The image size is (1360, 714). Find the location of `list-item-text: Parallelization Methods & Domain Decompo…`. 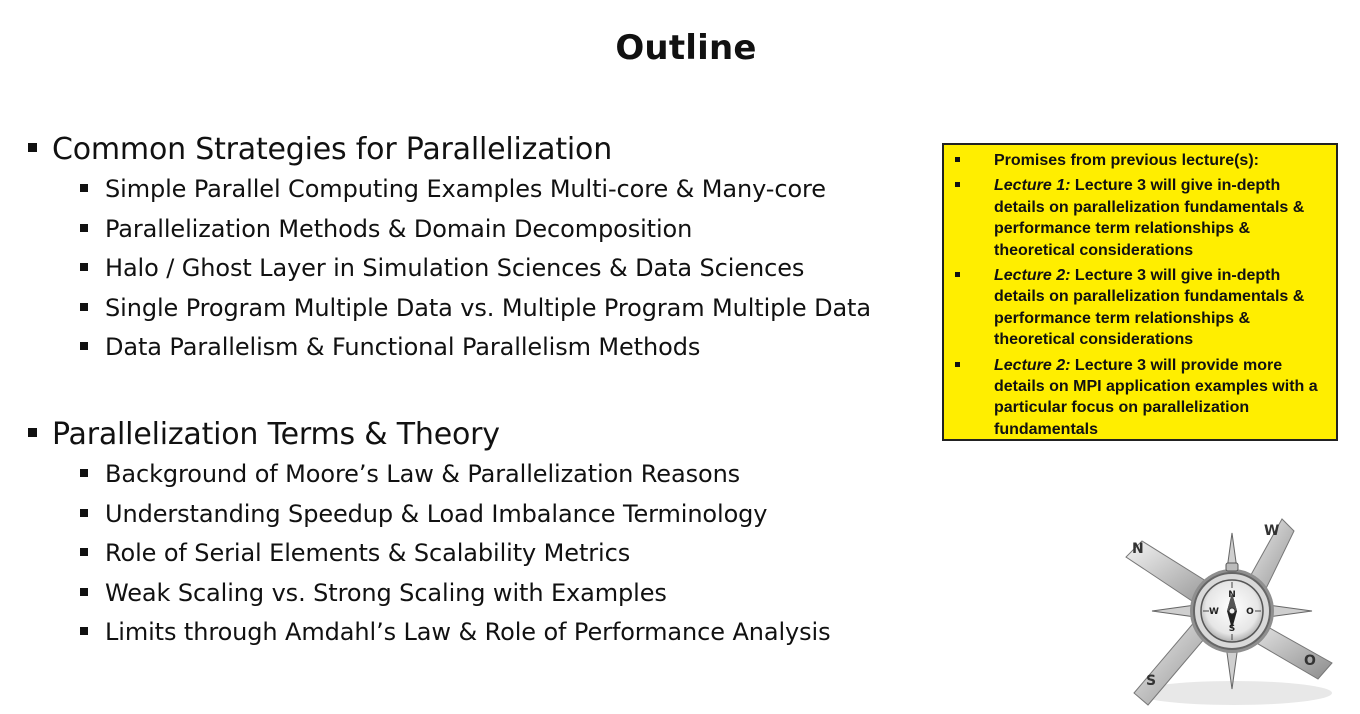

list-item-text: Parallelization Methods & Domain Decompo… is located at coordinates (399, 228).